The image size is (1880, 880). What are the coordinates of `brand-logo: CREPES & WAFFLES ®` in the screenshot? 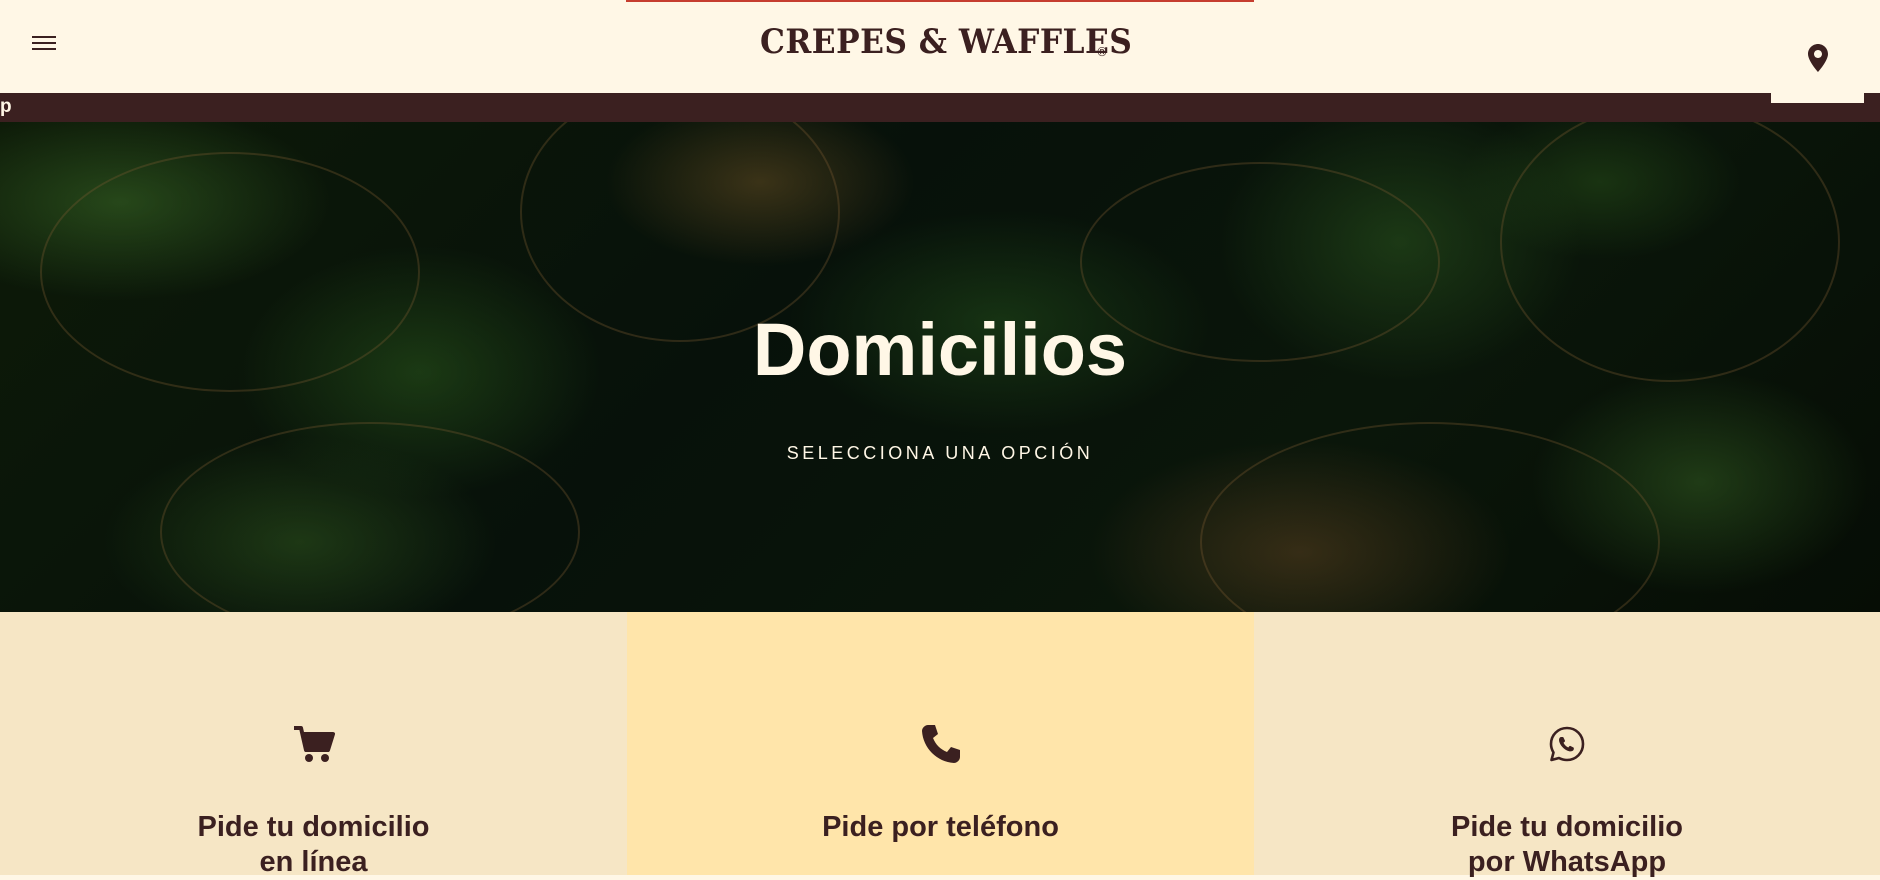 It's located at (962, 42).